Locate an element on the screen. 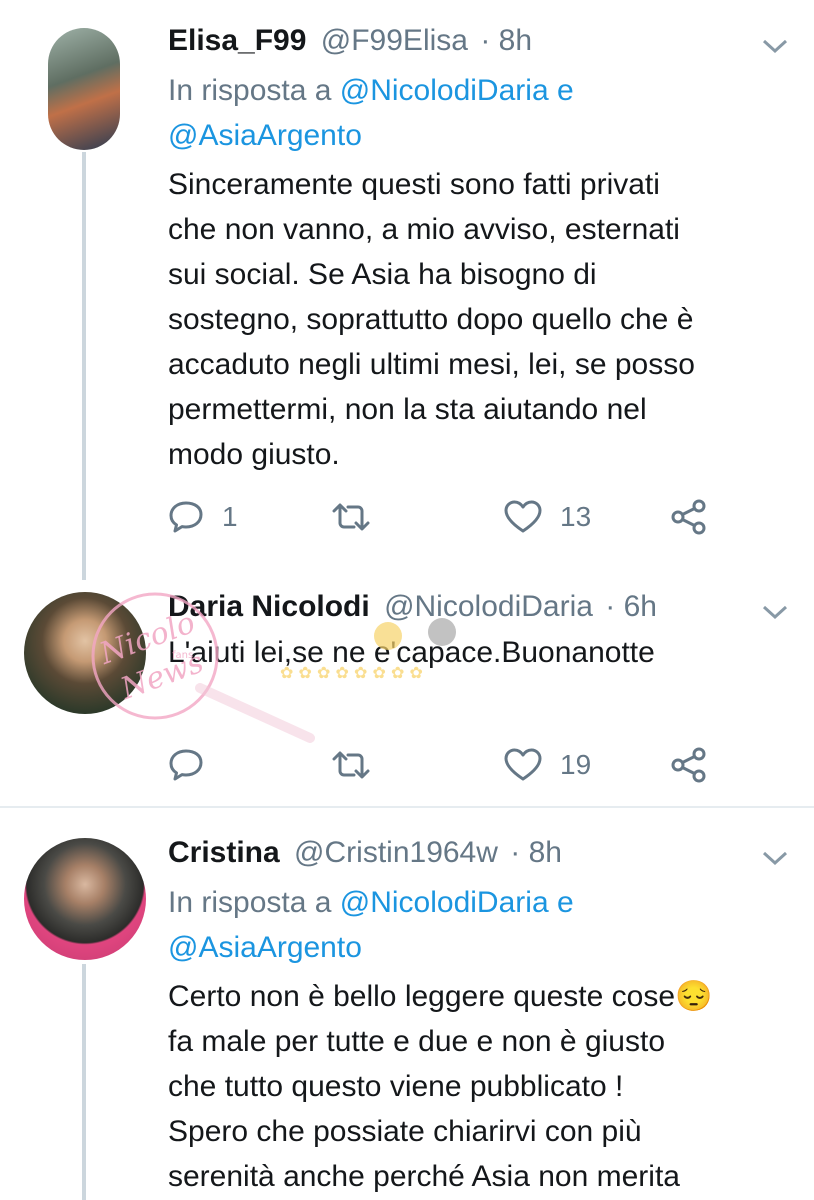 This screenshot has height=1200, width=814. tweet-text-line: Sinceramente questi sono fatti privati is located at coordinates (414, 184).